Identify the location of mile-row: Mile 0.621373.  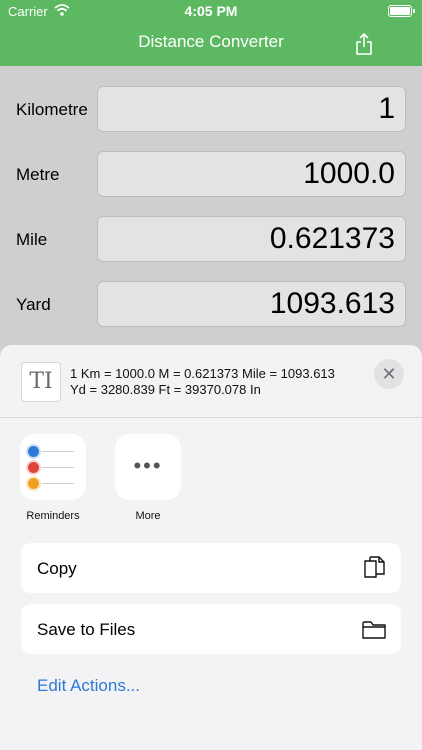
(211, 240).